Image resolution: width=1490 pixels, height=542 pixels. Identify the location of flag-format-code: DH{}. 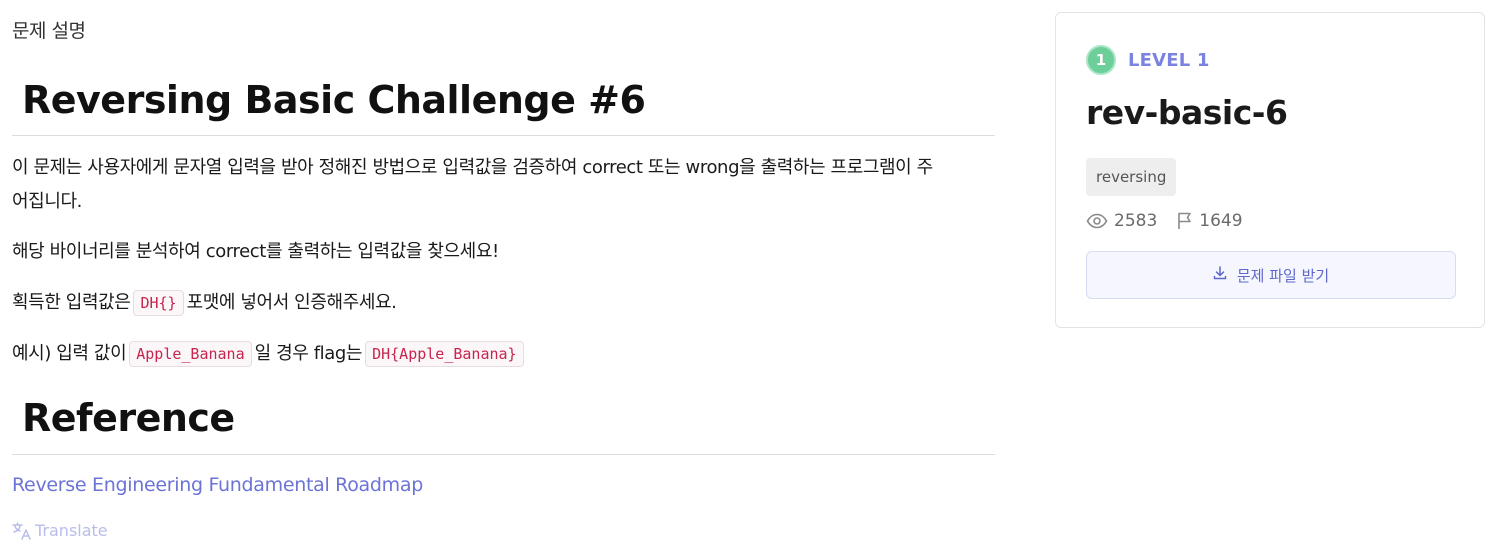
(158, 303).